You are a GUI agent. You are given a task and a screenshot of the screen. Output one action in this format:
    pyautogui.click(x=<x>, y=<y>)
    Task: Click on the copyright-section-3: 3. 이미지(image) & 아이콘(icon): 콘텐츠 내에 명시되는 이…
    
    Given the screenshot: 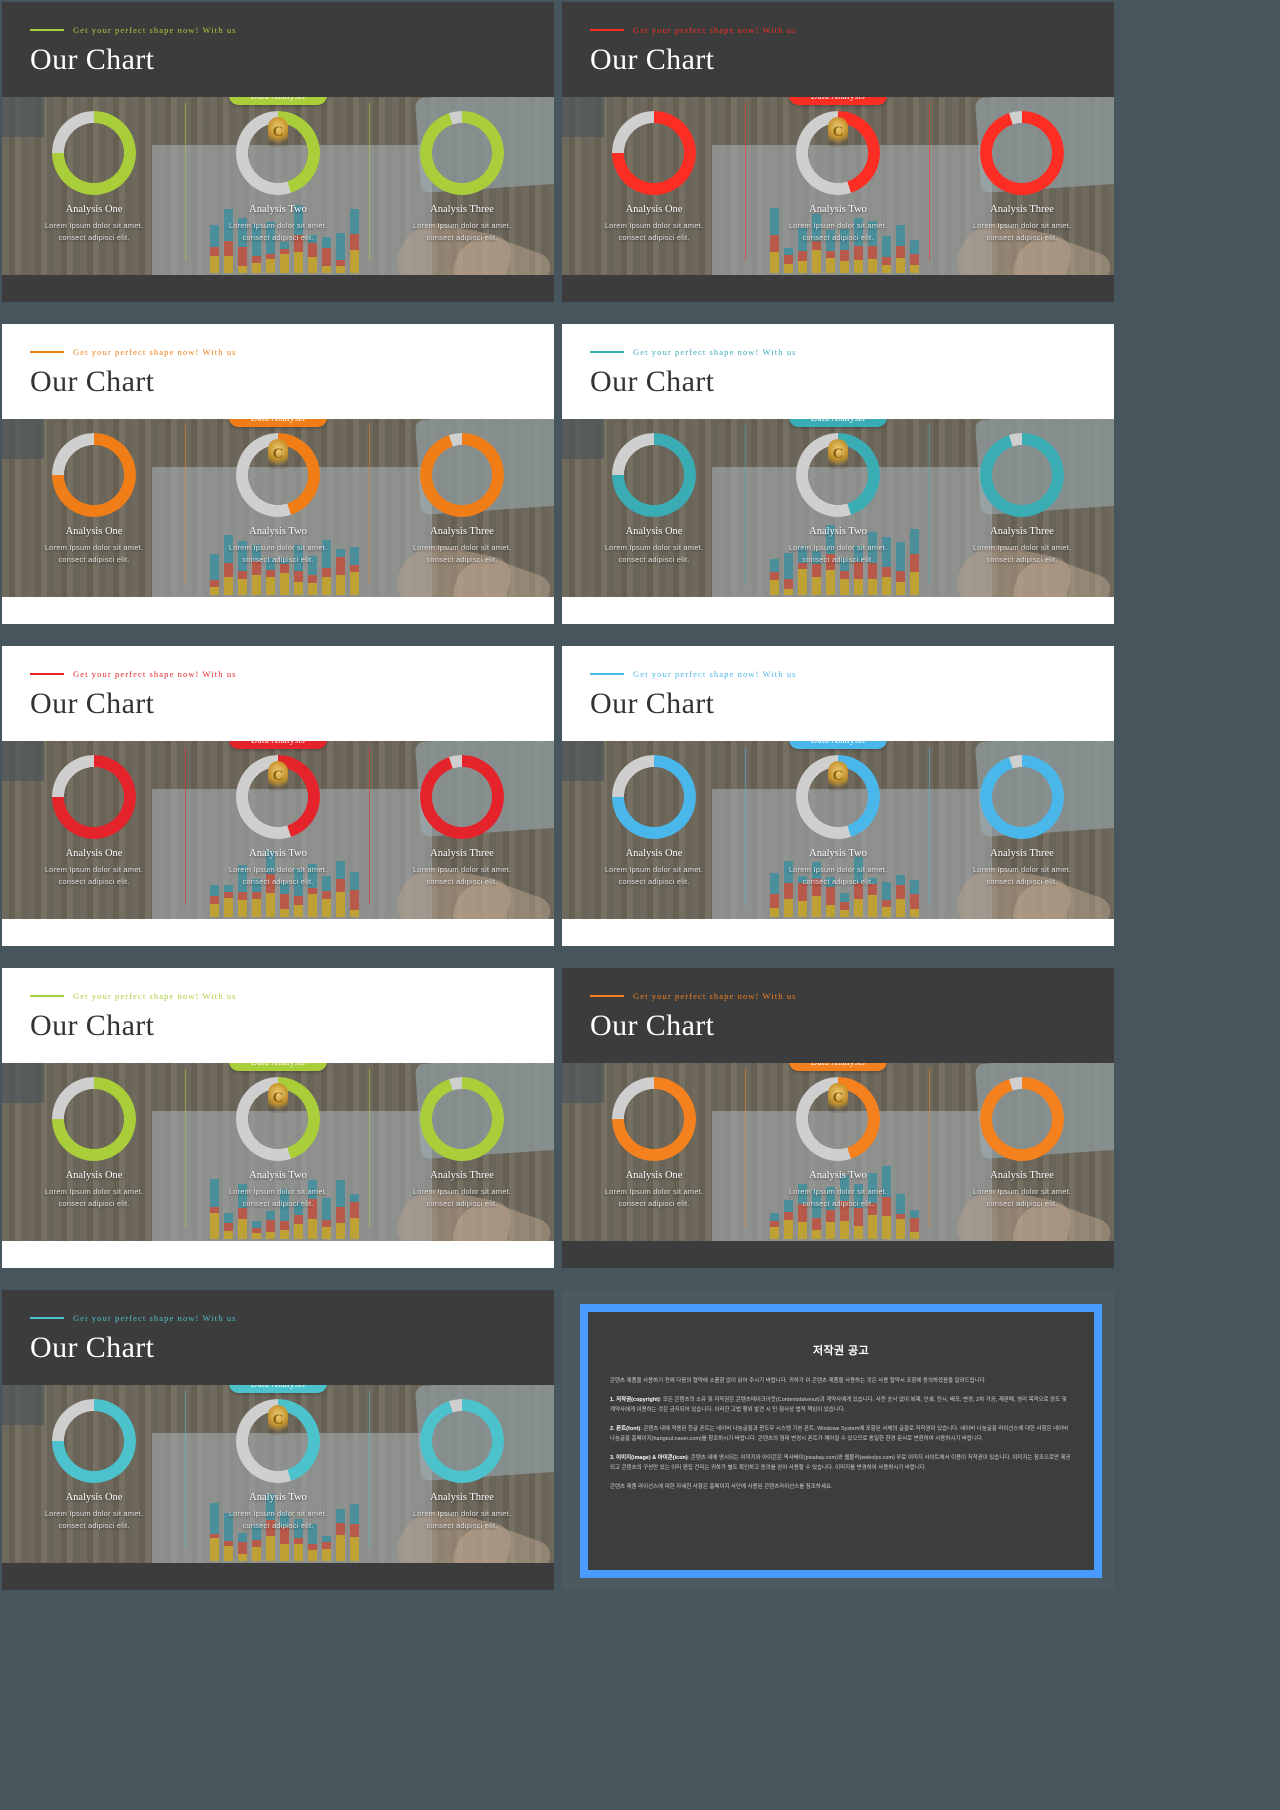 What is the action you would take?
    pyautogui.click(x=841, y=1463)
    